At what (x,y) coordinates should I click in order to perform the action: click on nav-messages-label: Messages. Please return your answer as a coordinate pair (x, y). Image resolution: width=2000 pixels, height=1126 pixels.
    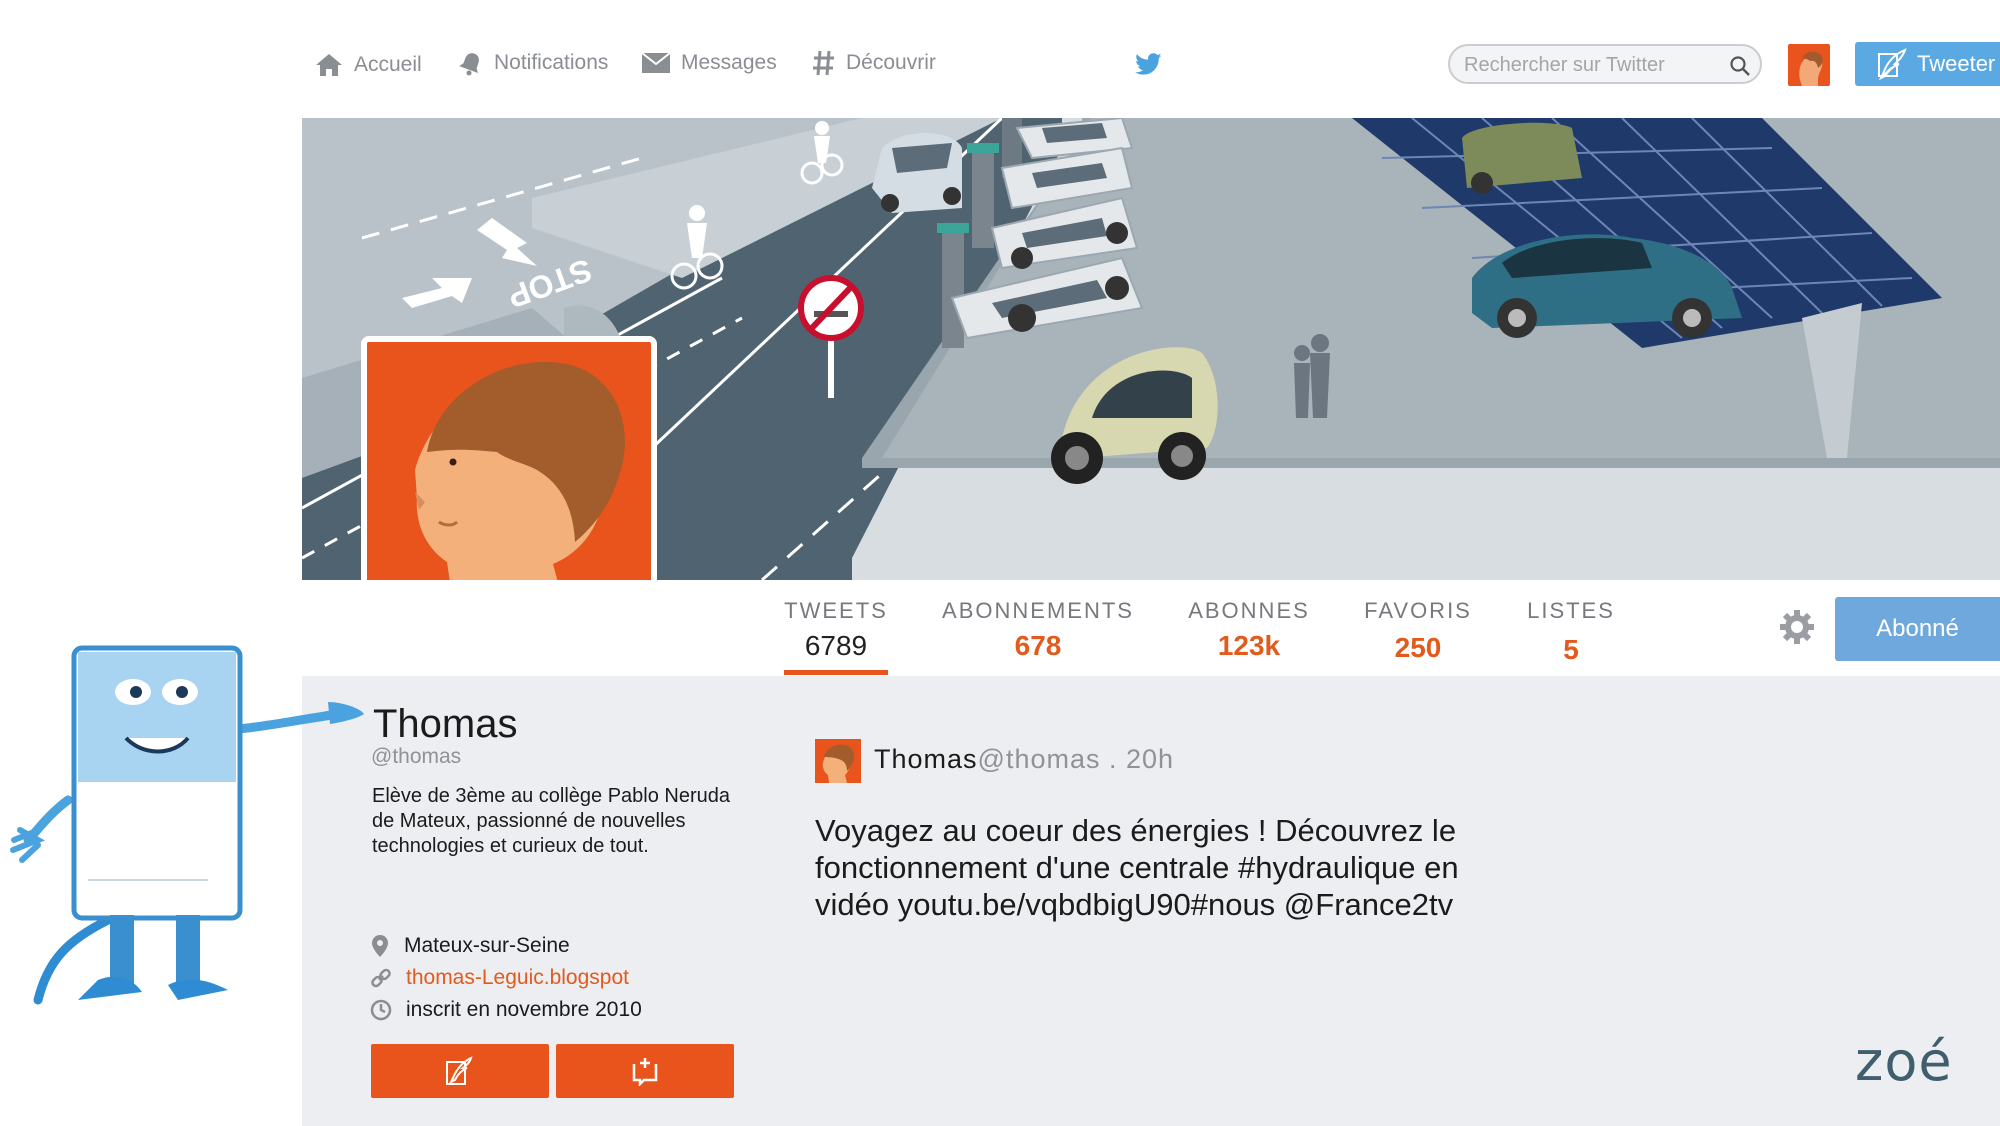
    Looking at the image, I should click on (729, 62).